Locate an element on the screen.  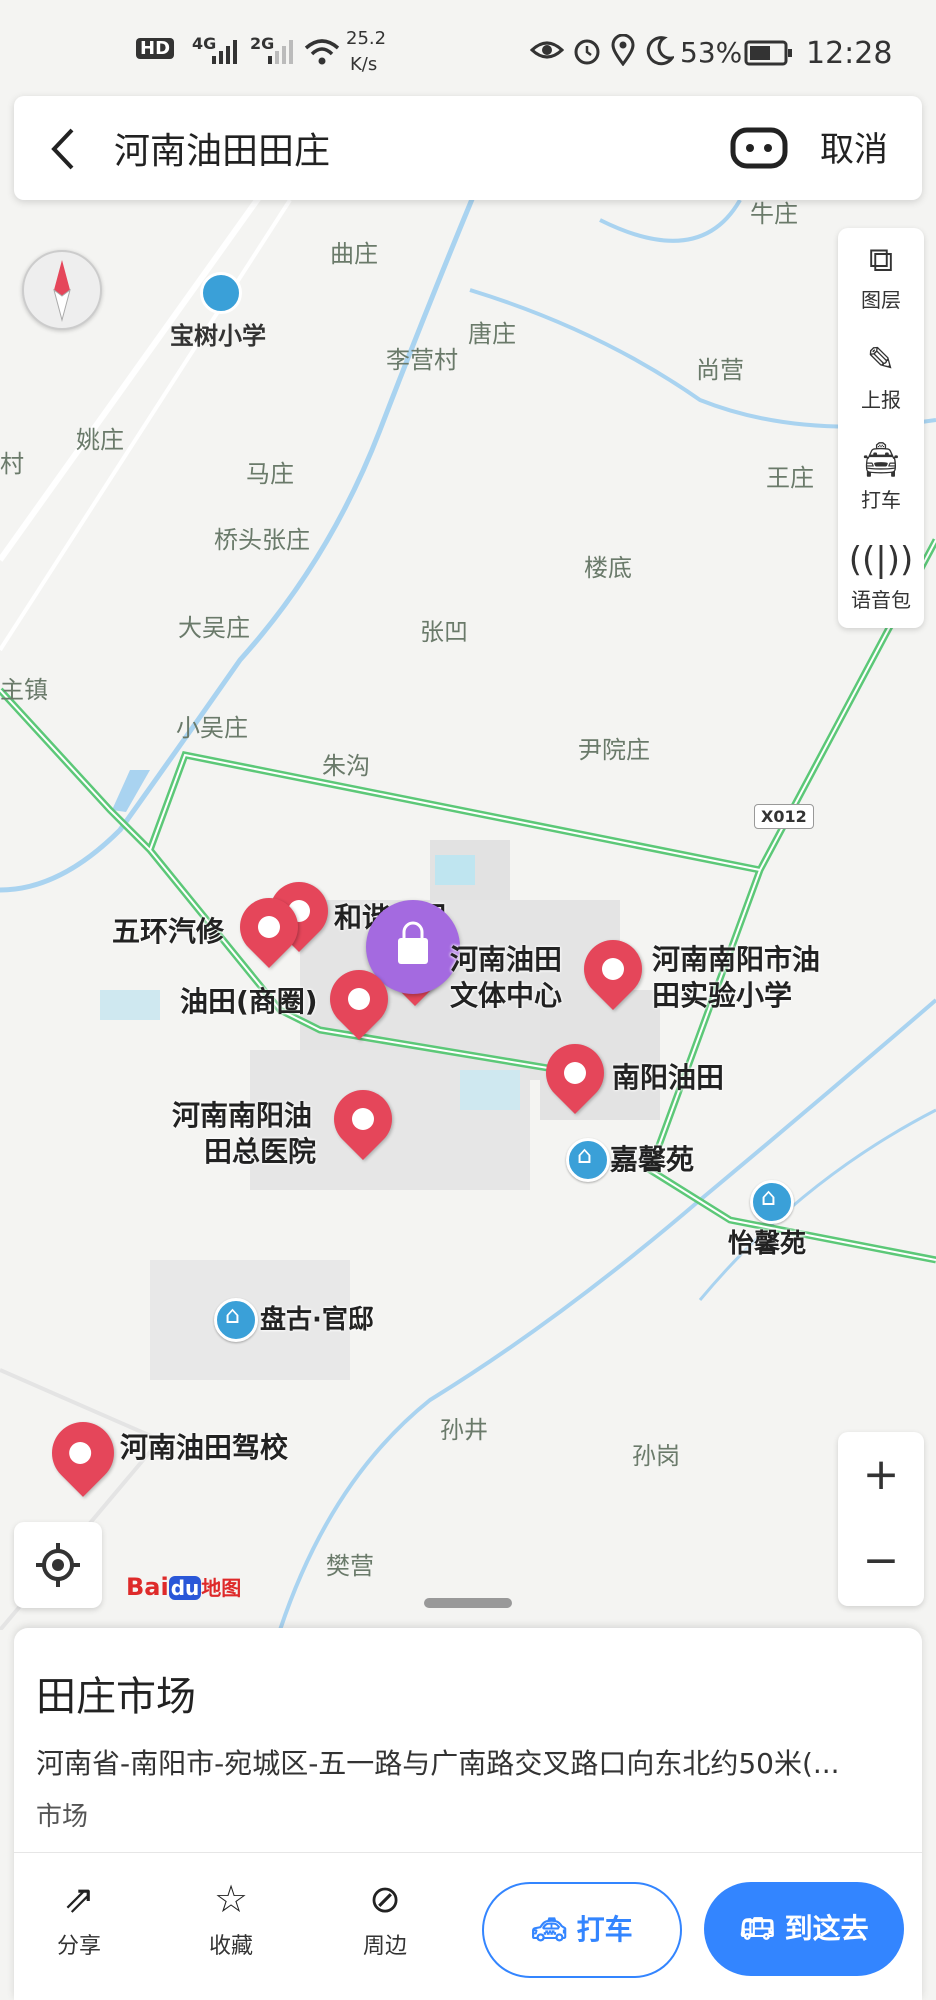
voice-pack-button: ((|)) 语音包 is located at coordinates (881, 578).